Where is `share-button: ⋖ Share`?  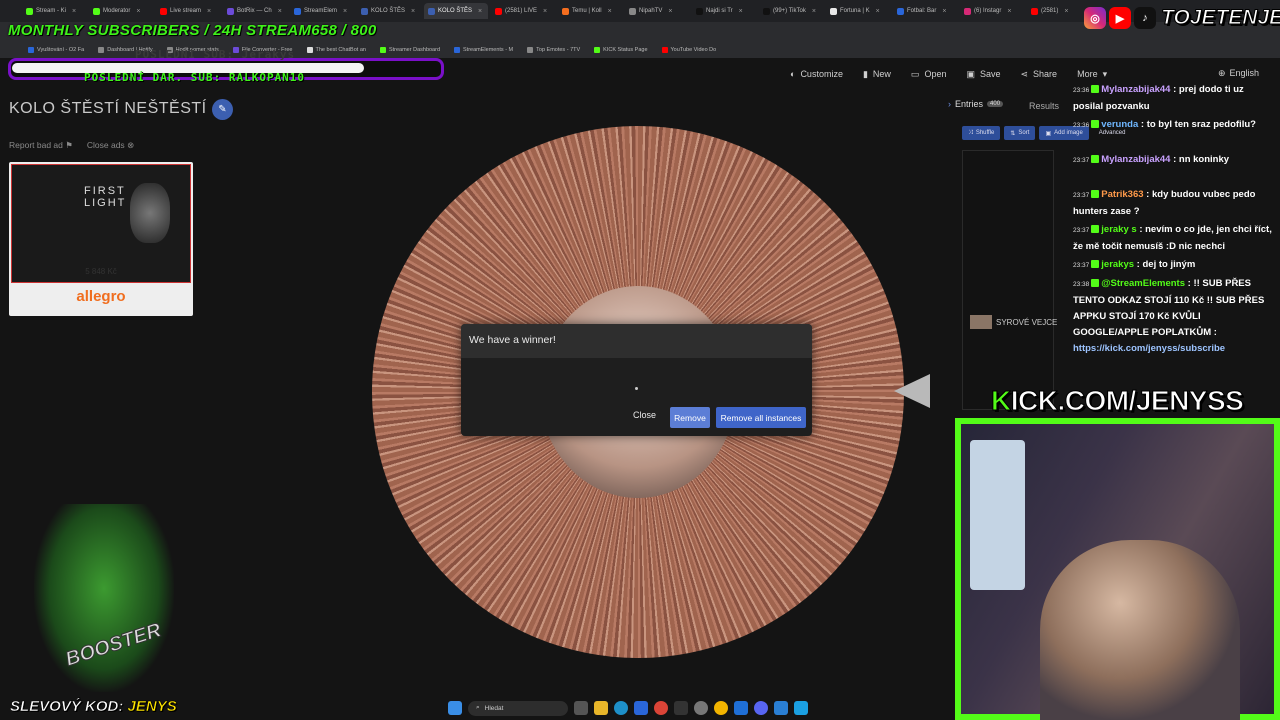 share-button: ⋖ Share is located at coordinates (1039, 74).